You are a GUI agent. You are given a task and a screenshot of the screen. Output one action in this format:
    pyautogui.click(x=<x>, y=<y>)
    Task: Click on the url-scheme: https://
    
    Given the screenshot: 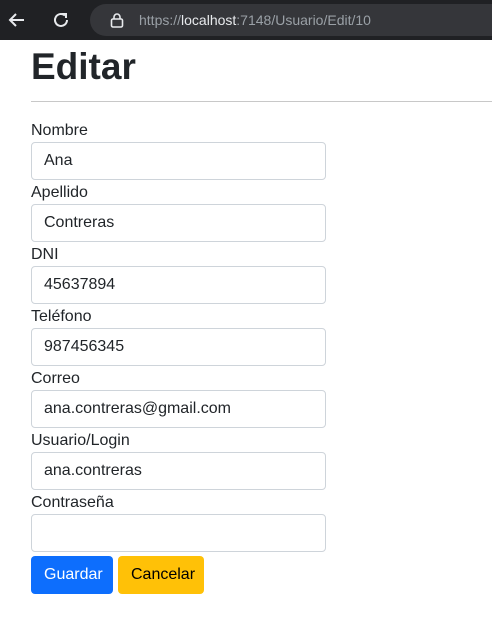 What is the action you would take?
    pyautogui.click(x=160, y=20)
    